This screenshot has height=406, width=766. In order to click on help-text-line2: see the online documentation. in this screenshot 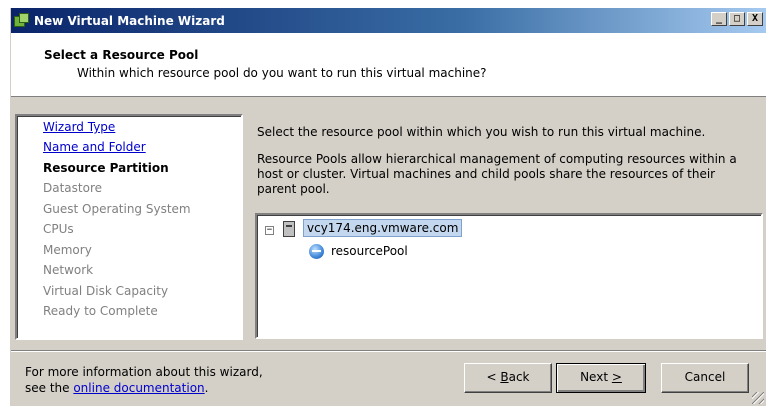, I will do `click(116, 388)`.